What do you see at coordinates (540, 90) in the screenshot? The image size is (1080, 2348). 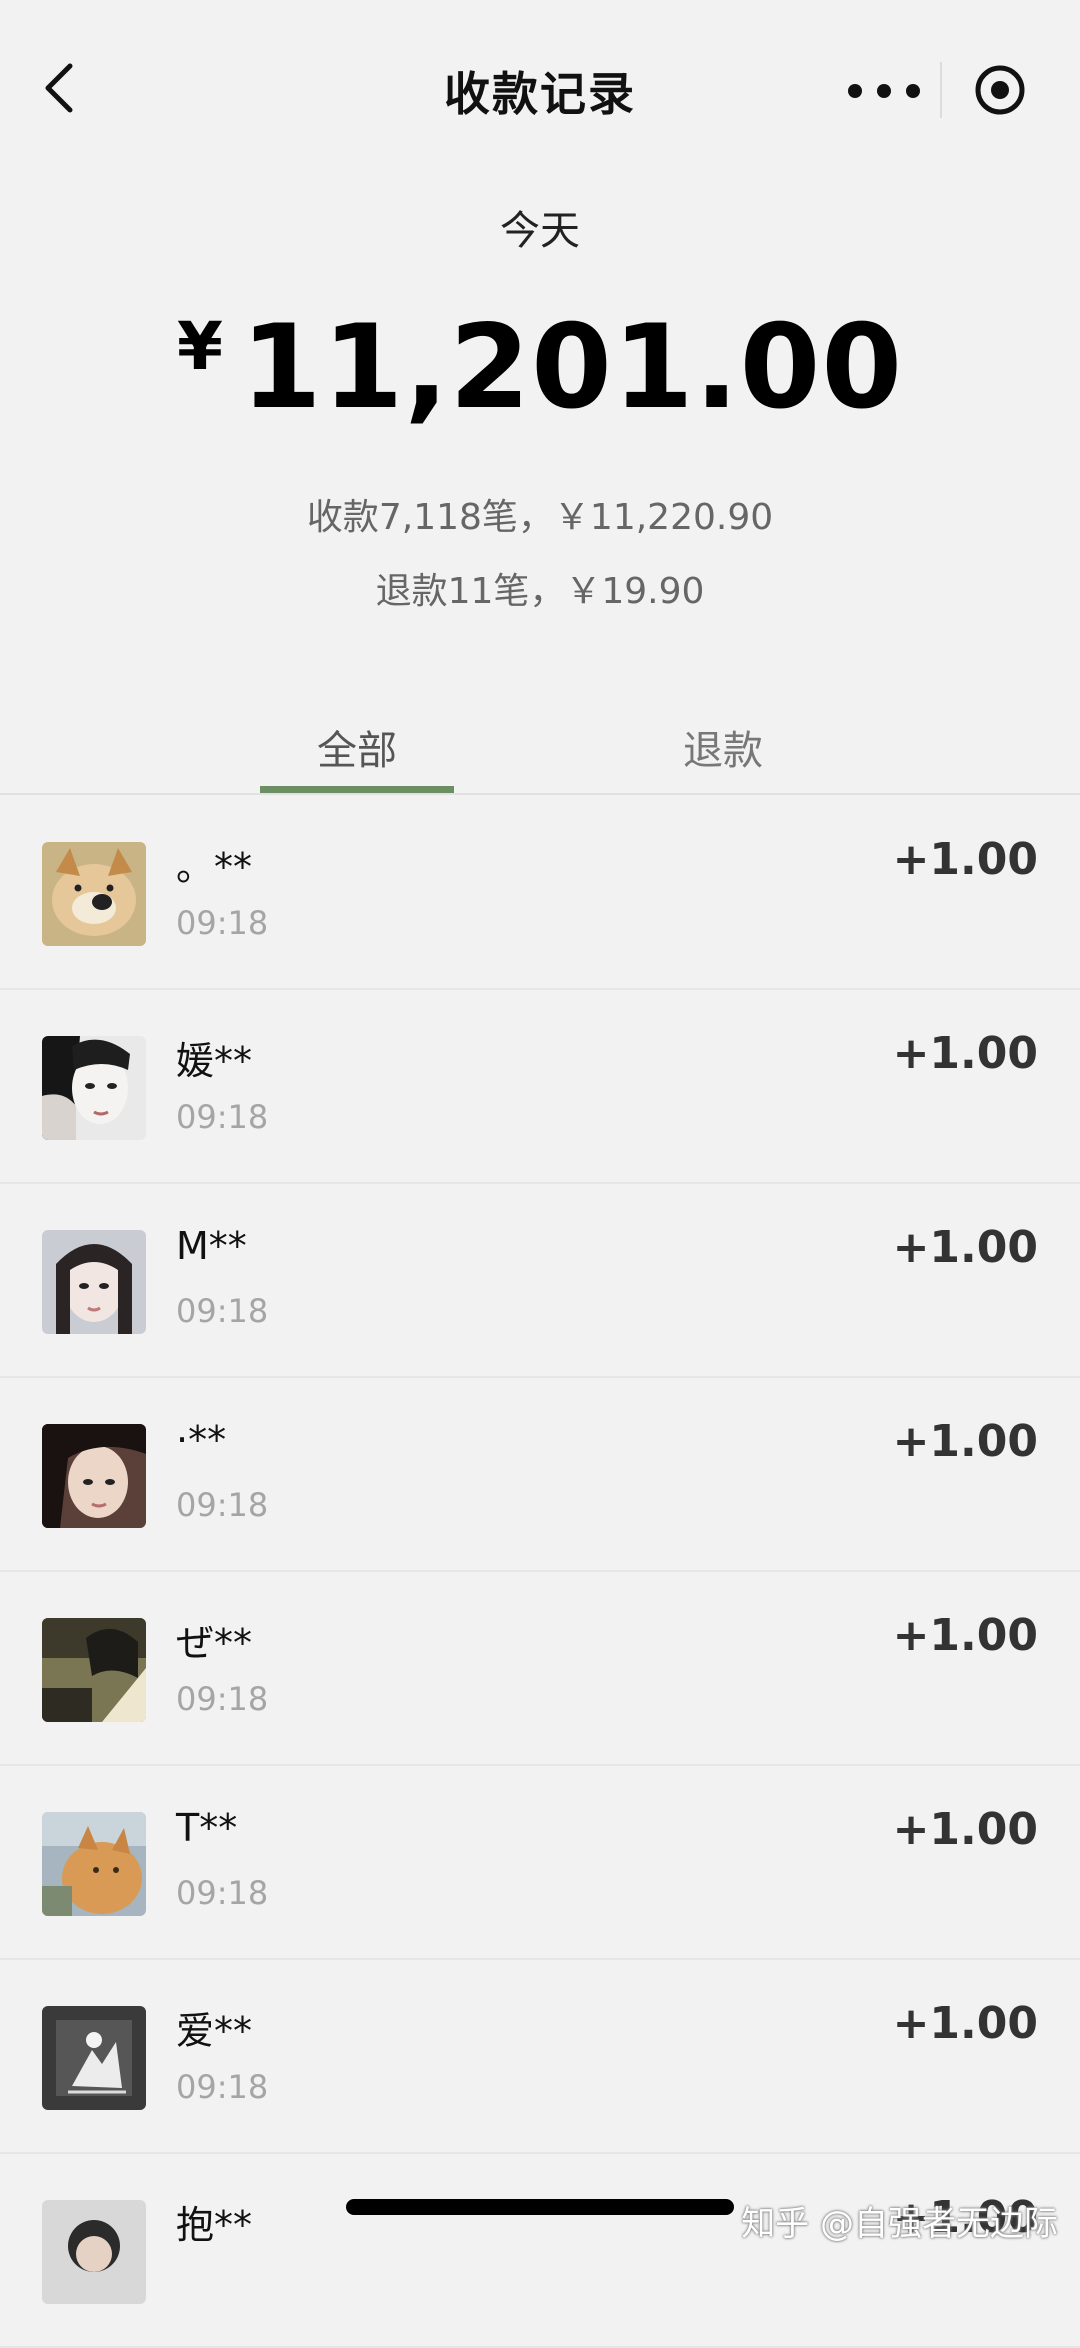 I see `navigation-bar: 收款记录` at bounding box center [540, 90].